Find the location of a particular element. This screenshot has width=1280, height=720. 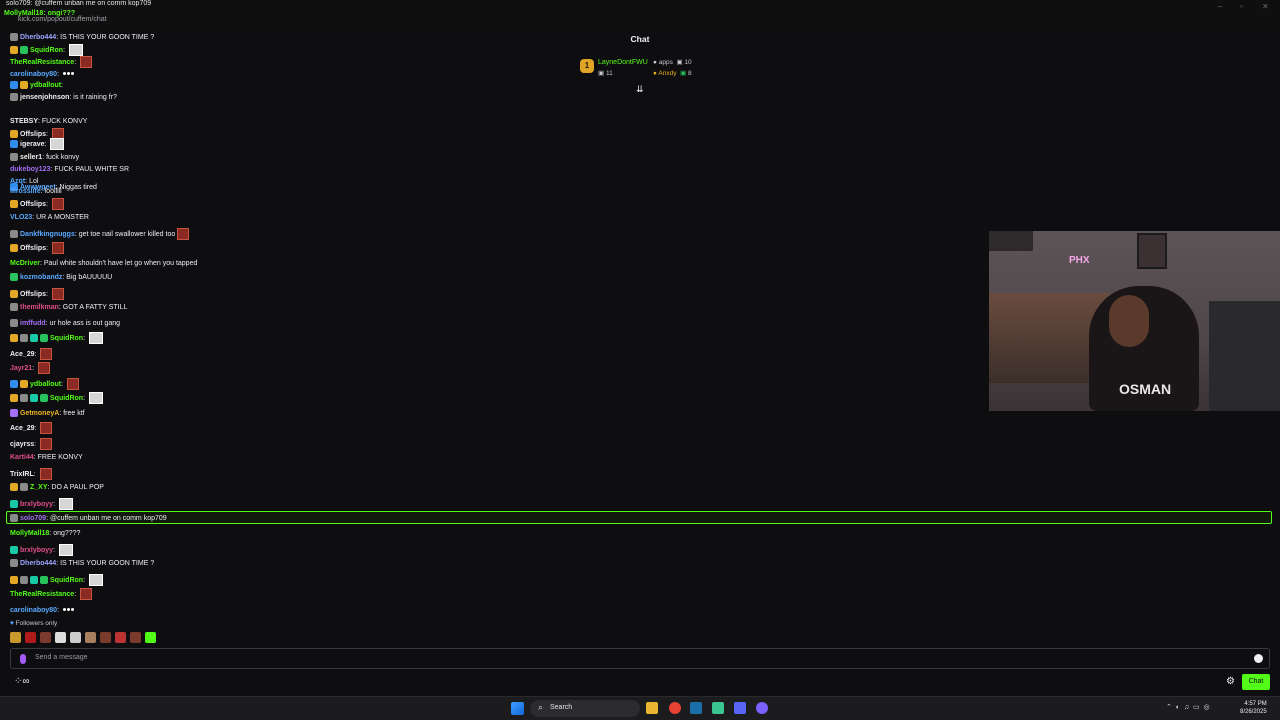

chat-message: TheRealResistance: is located at coordinates (51, 594).